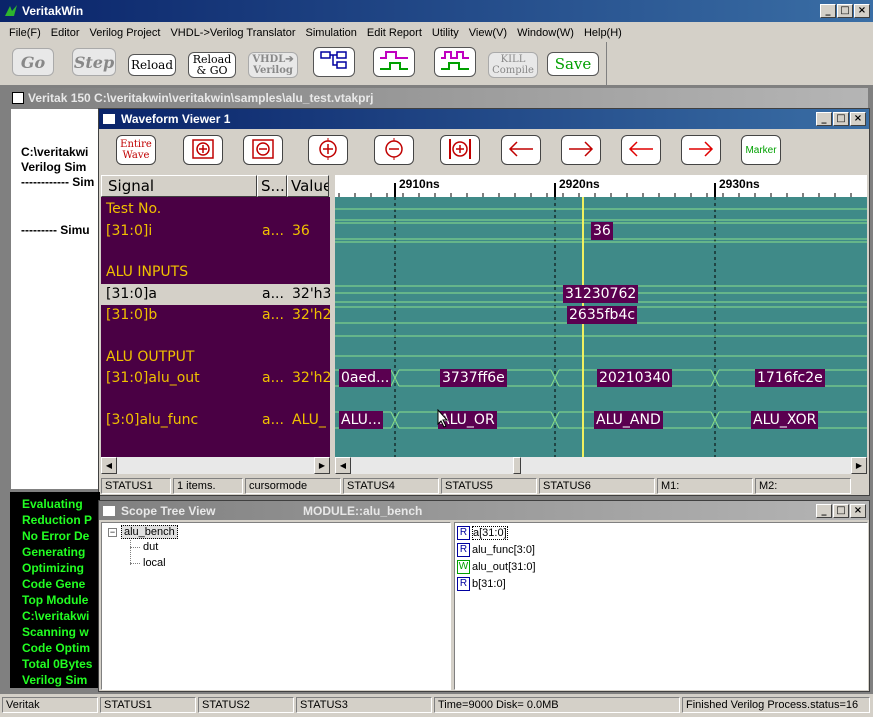 Image resolution: width=873 pixels, height=717 pixels. What do you see at coordinates (125, 33) in the screenshot?
I see `menu-item: Verilog Project` at bounding box center [125, 33].